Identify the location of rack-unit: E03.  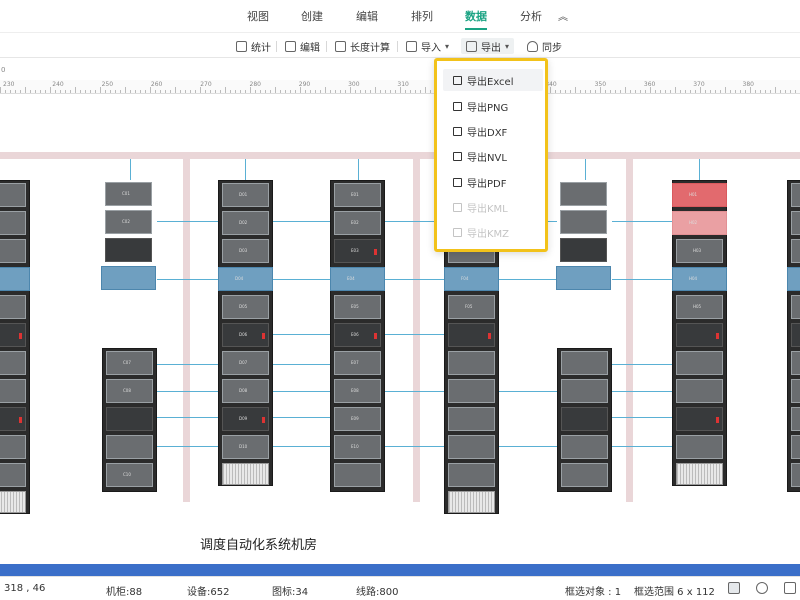
(357, 251).